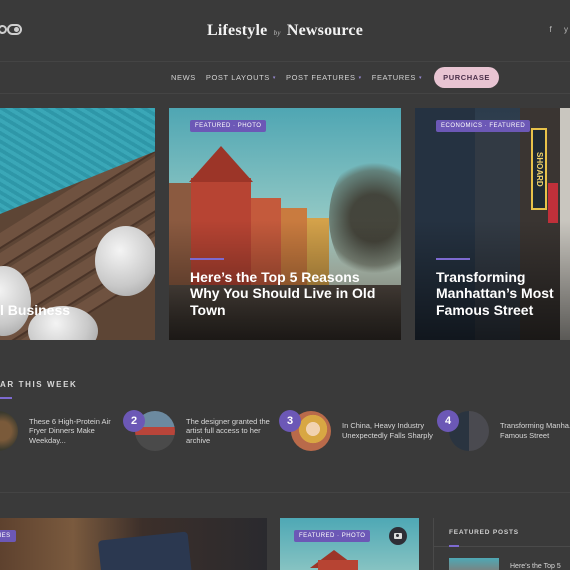 The width and height of the screenshot is (570, 570). What do you see at coordinates (394, 77) in the screenshot?
I see `nav-item-label: FEATURES` at bounding box center [394, 77].